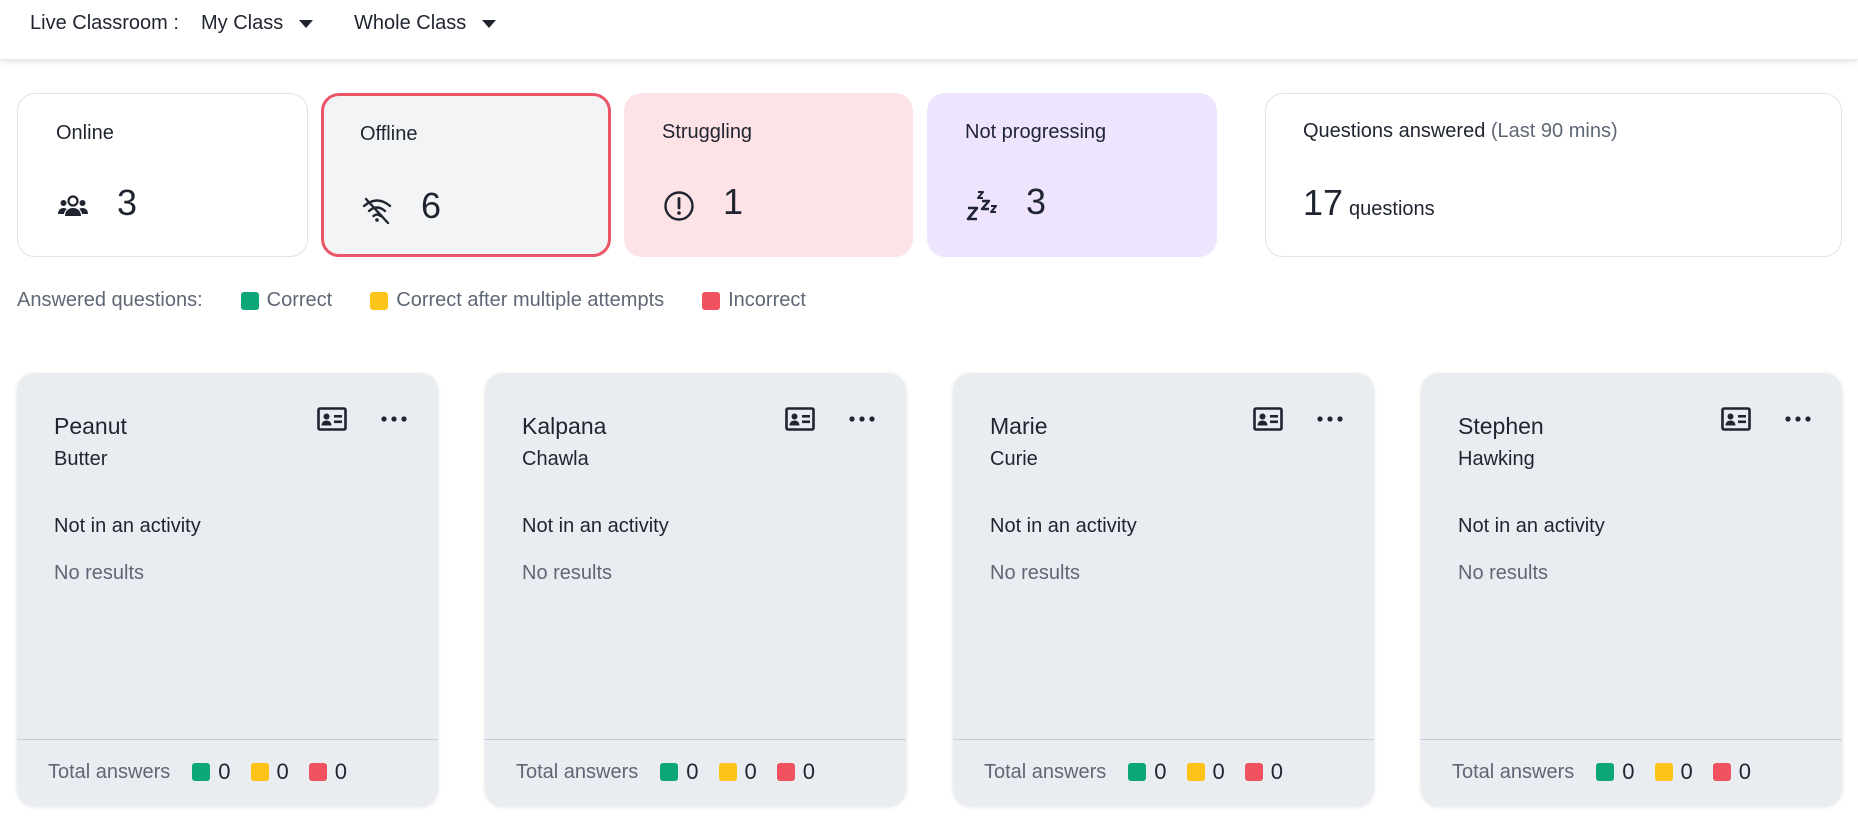 Image resolution: width=1858 pixels, height=830 pixels. Describe the element at coordinates (1014, 459) in the screenshot. I see `student-last-name: Curie` at that location.